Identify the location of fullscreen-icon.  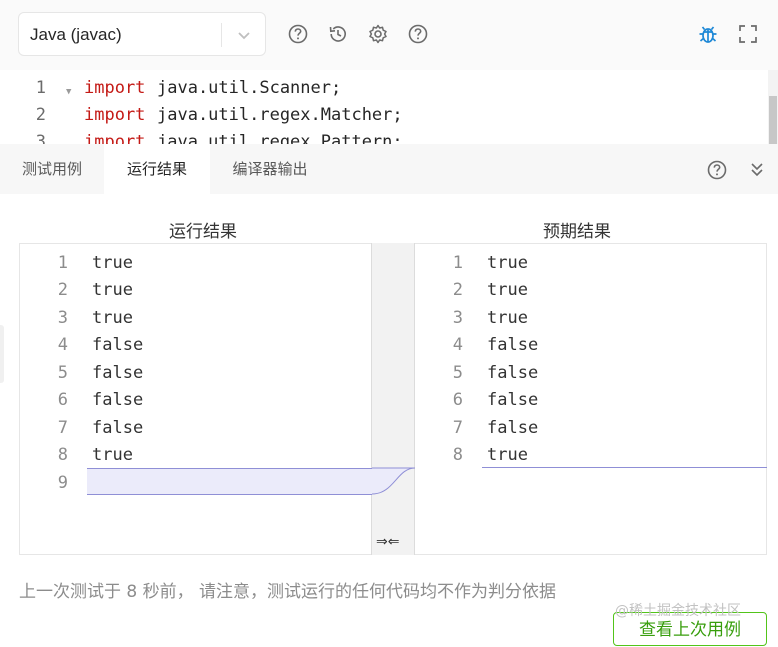
(748, 34).